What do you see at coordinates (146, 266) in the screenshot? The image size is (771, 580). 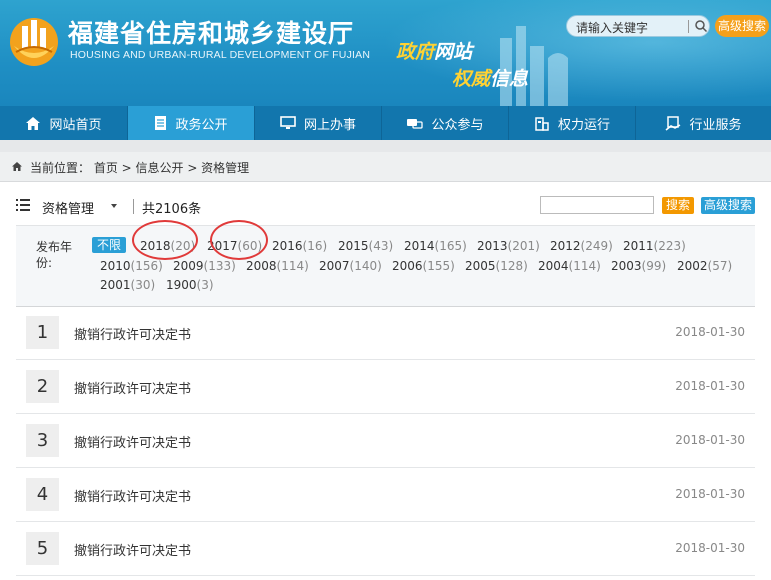 I see `year-count: (156)` at bounding box center [146, 266].